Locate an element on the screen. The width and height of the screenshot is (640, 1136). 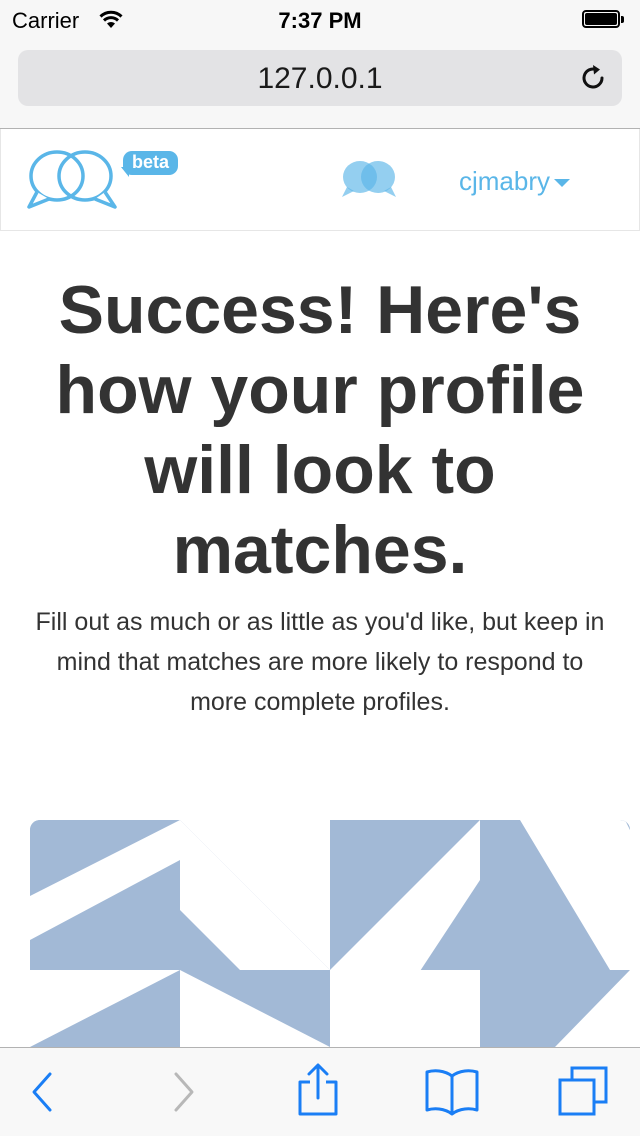
back-arrow-icon is located at coordinates (43, 1094).